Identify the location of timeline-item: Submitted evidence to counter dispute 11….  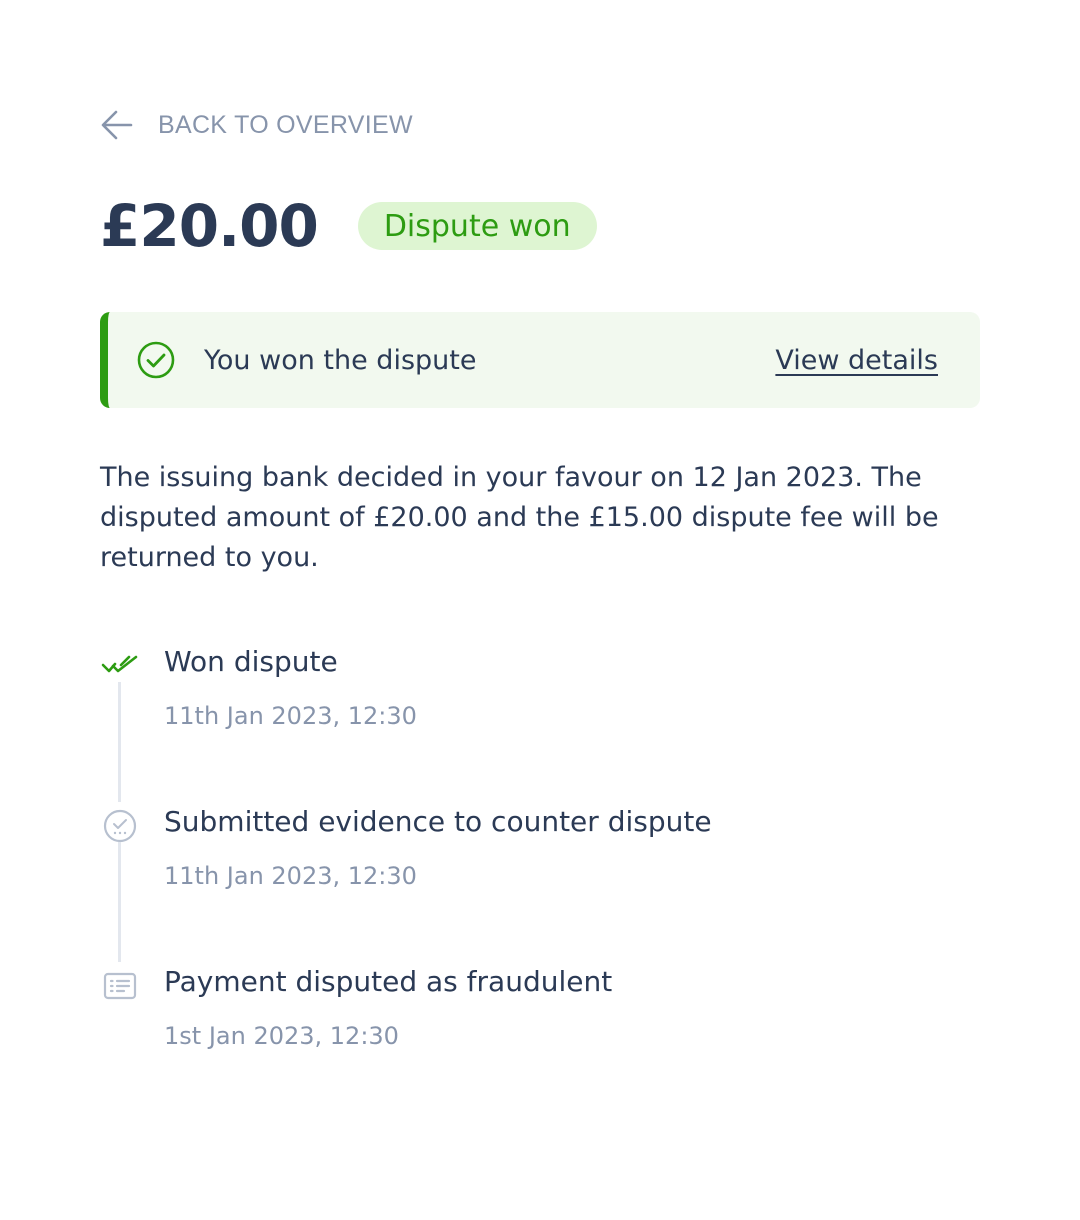
(540, 881).